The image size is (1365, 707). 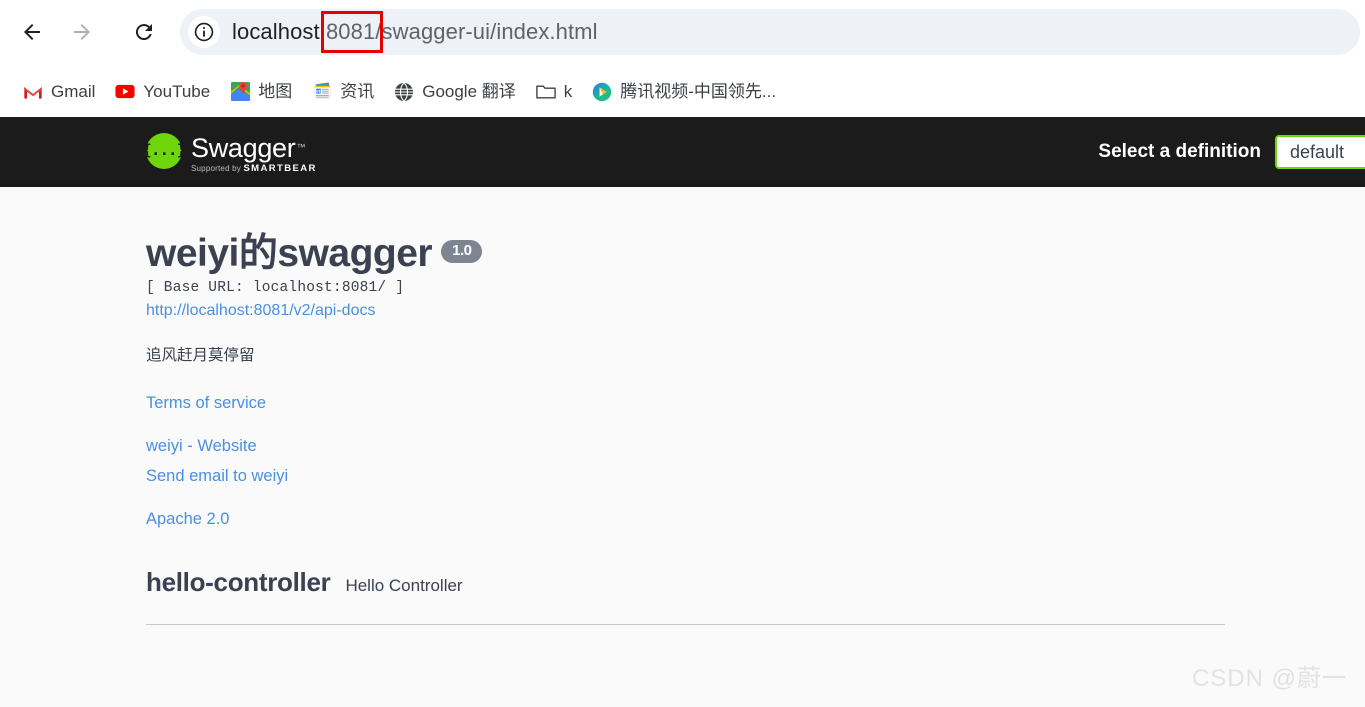 What do you see at coordinates (770, 32) in the screenshot?
I see `address-bar: localhost:8081/swagger-ui/index.html` at bounding box center [770, 32].